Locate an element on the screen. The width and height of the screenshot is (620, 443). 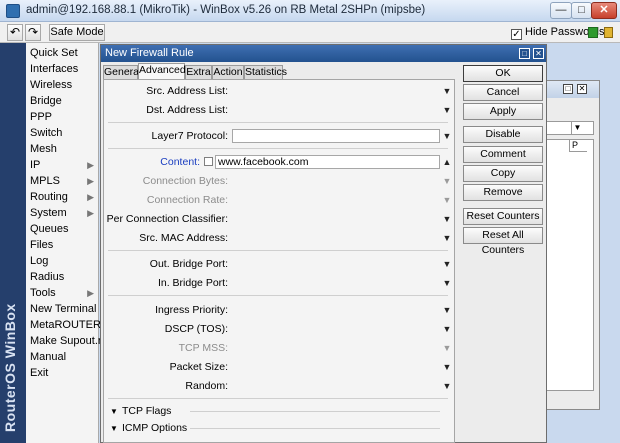
collapse-arrow-icon: ▲ is located at coordinates (447, 162).